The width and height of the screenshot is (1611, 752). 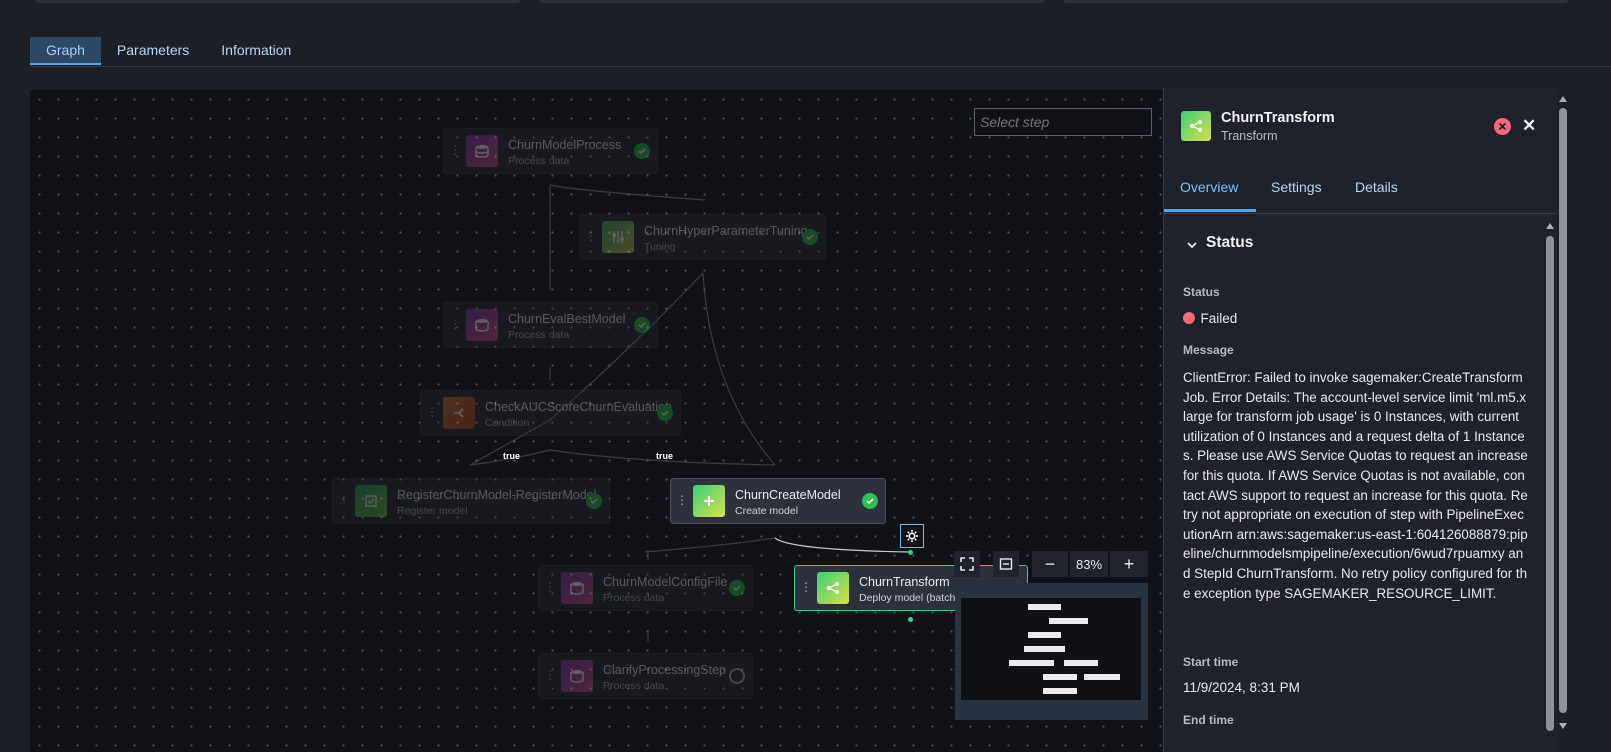 I want to click on deploy-icon, so click(x=1196, y=126).